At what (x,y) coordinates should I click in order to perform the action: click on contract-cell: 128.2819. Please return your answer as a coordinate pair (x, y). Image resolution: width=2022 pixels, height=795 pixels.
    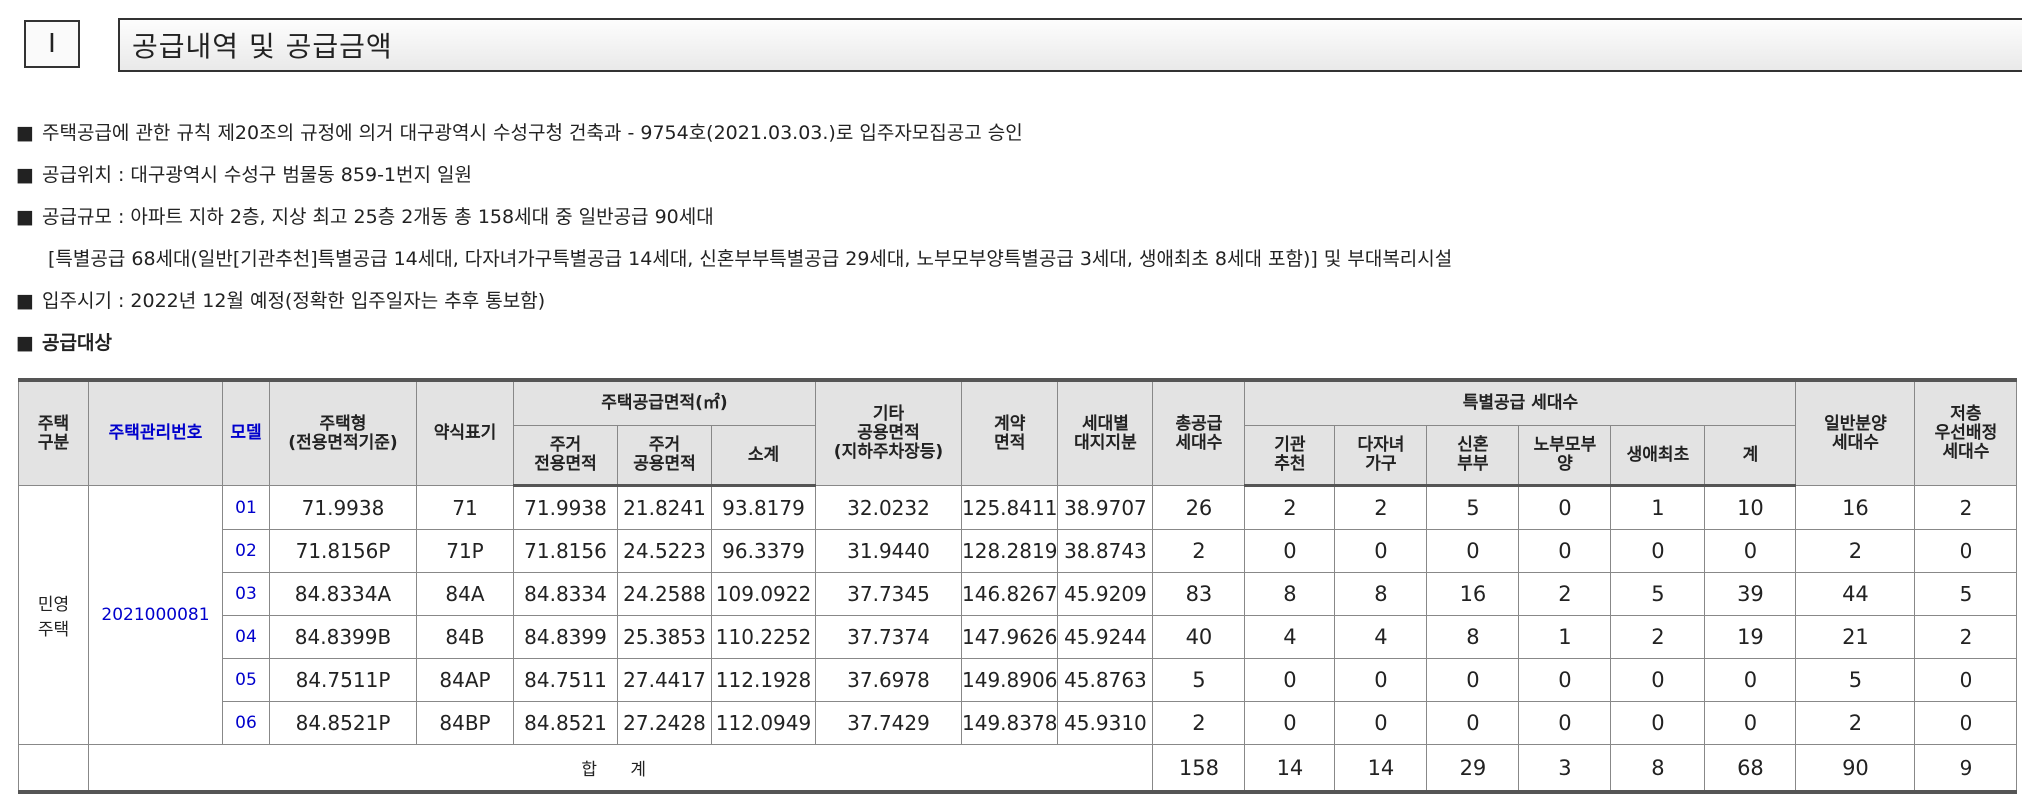
    Looking at the image, I should click on (1009, 551).